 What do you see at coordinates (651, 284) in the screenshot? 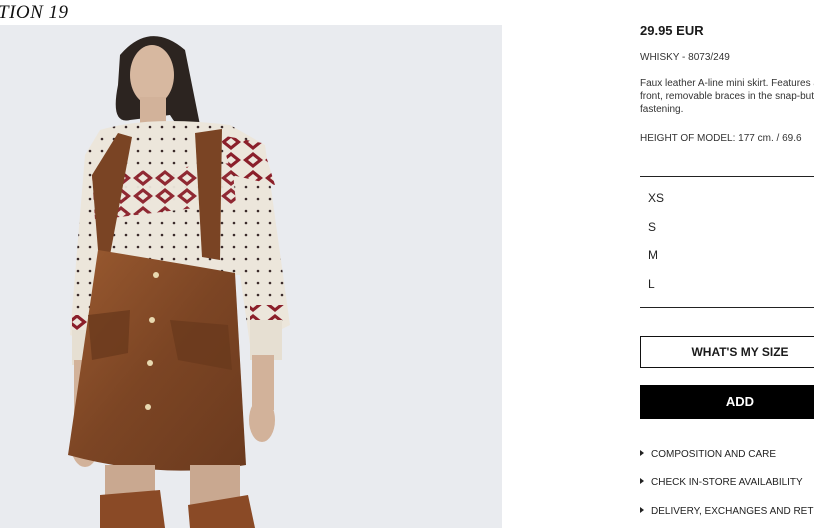
I see `size-option-l: L` at bounding box center [651, 284].